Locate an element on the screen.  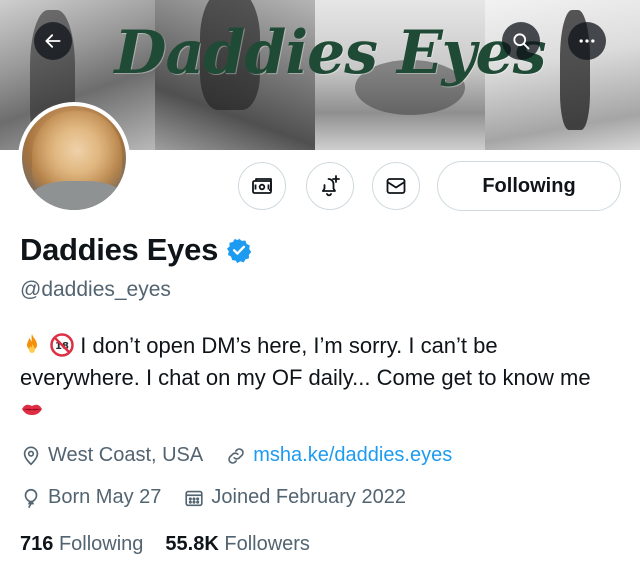
search-icon is located at coordinates (521, 41).